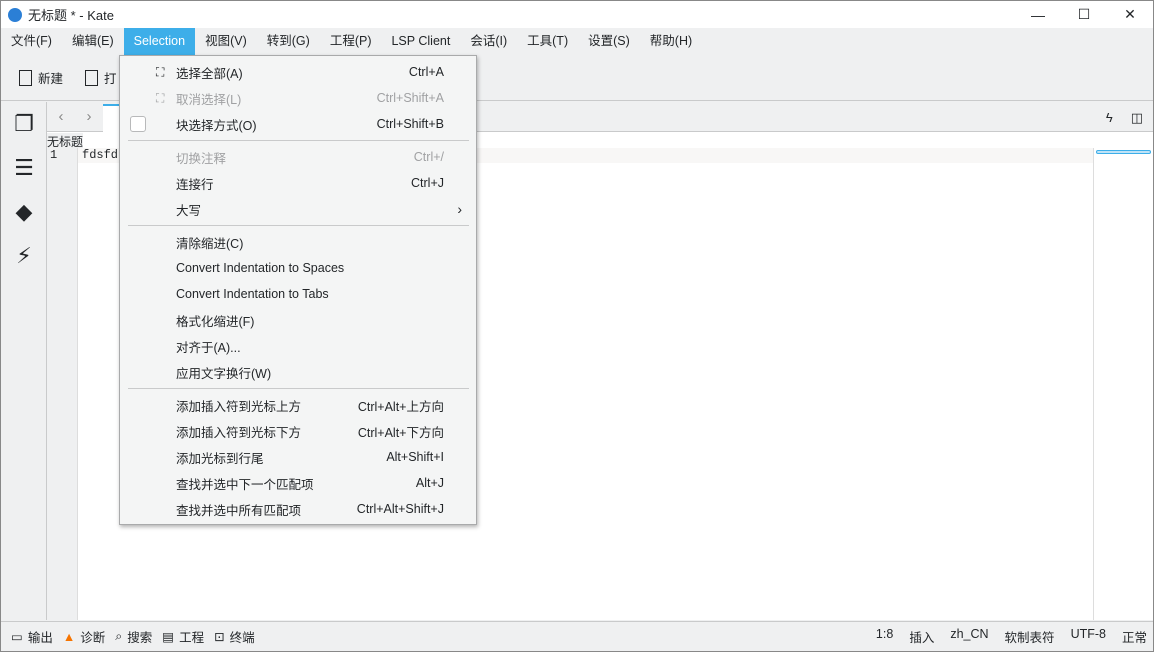 Image resolution: width=1154 pixels, height=652 pixels. I want to click on terminal-button: ⊡ 终端, so click(234, 636).